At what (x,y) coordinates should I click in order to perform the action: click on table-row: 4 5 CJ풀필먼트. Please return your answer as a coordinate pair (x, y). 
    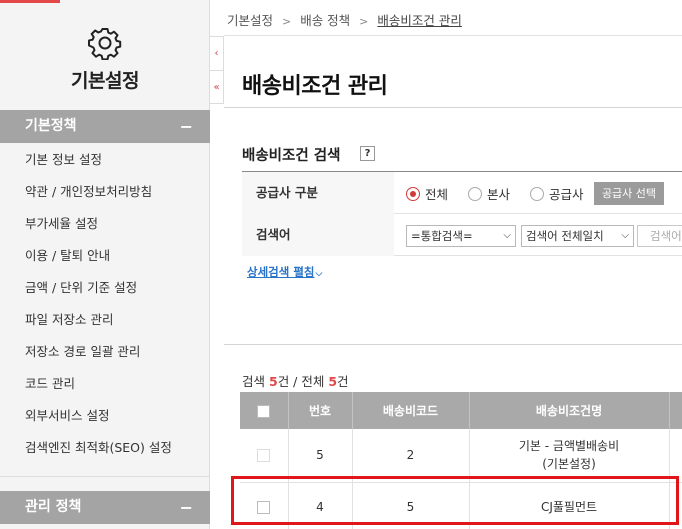
    Looking at the image, I should click on (461, 505).